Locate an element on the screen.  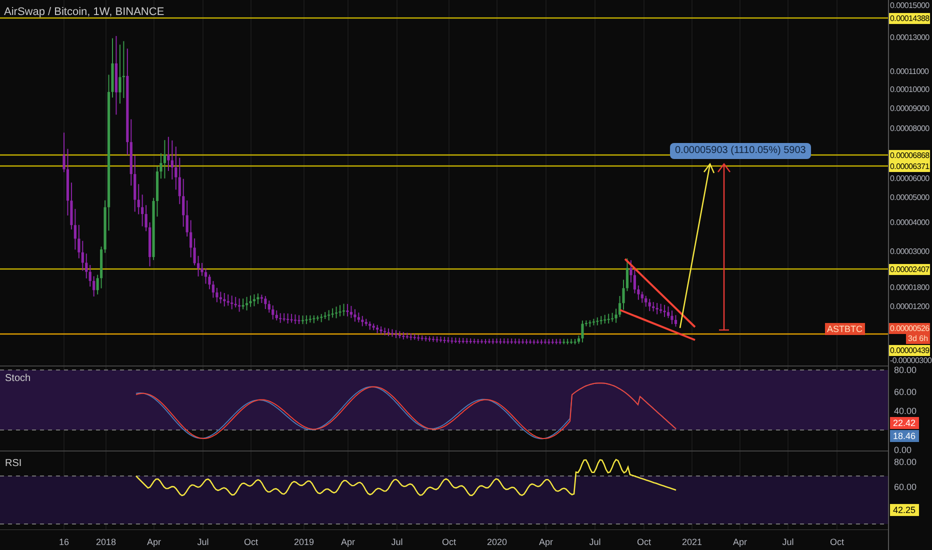
price-tick-label: 0.00005000 is located at coordinates (910, 197).